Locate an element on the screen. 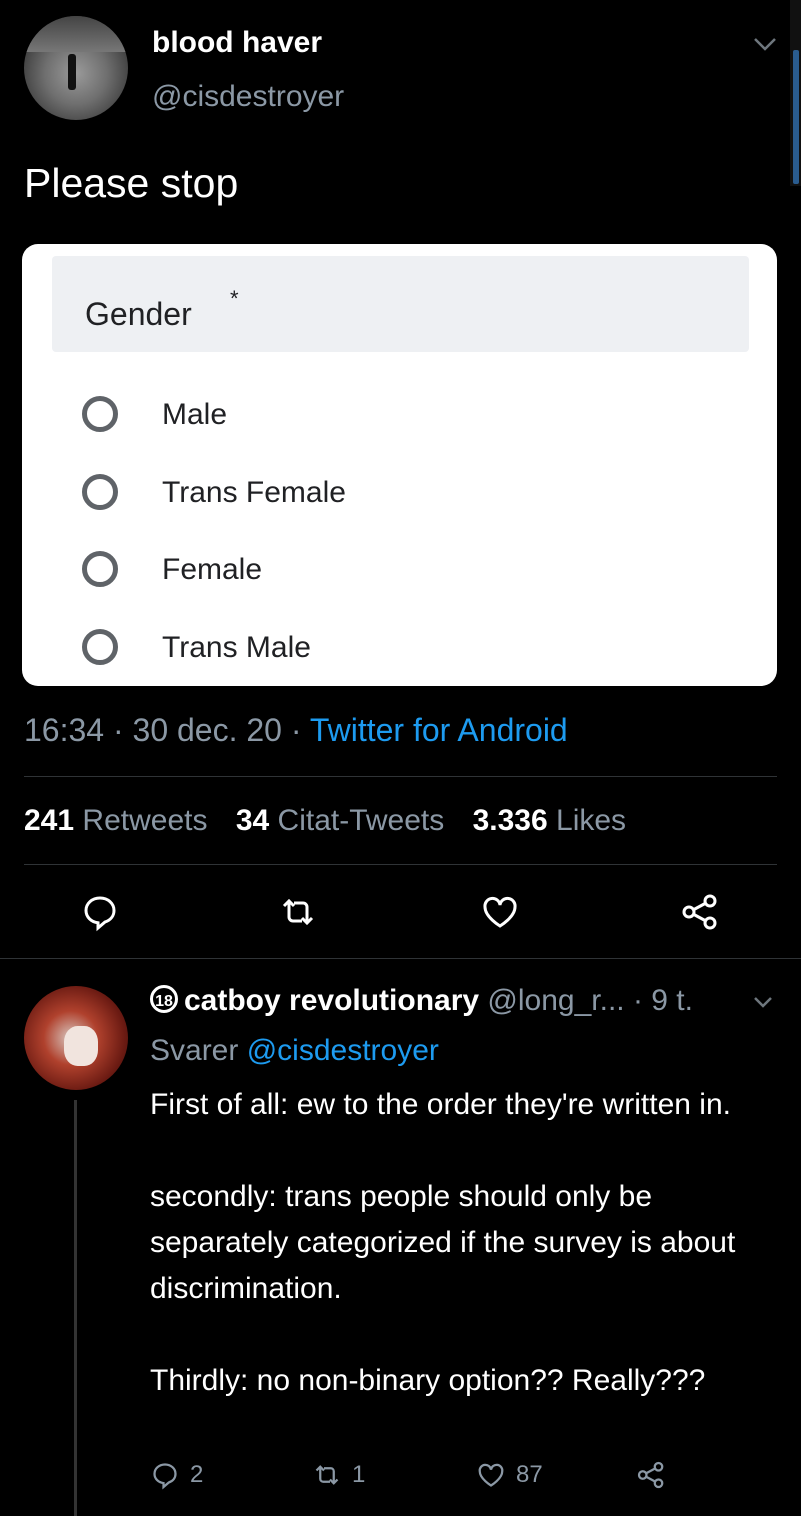 The height and width of the screenshot is (1516, 801). option-label: Male is located at coordinates (195, 414).